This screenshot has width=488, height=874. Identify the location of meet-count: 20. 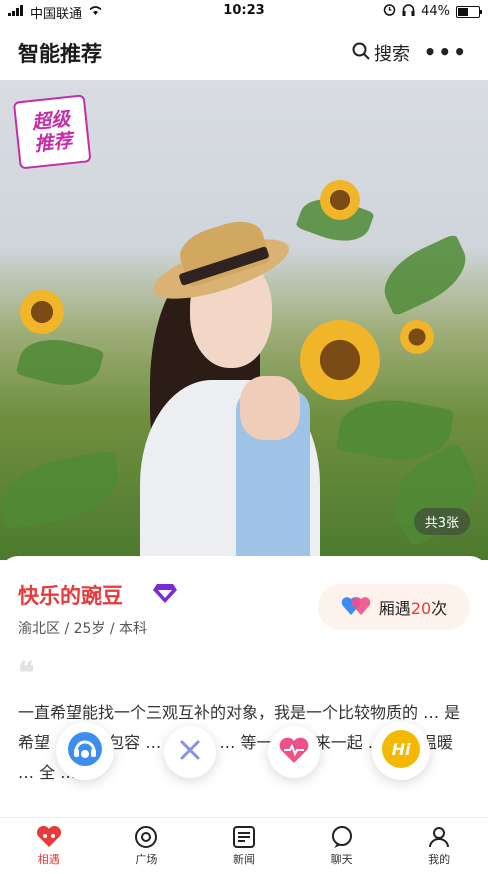
(421, 608).